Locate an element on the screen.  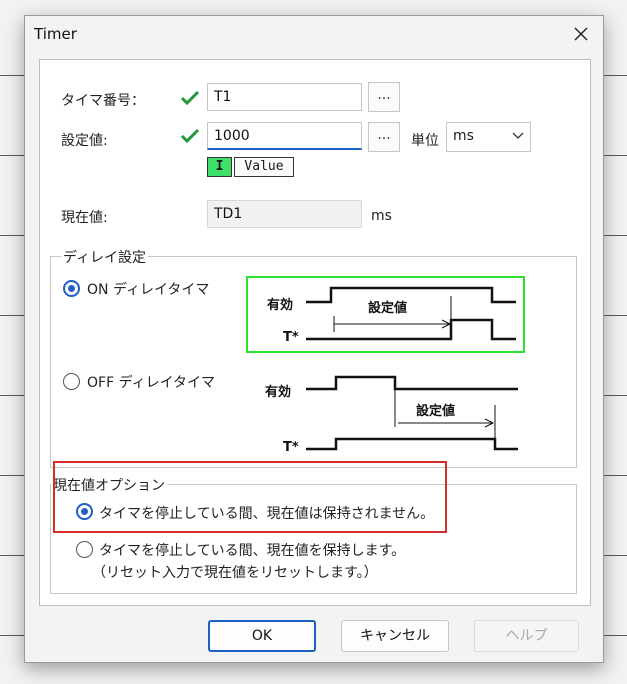
on-diagram-enable-label: 有効 is located at coordinates (280, 305).